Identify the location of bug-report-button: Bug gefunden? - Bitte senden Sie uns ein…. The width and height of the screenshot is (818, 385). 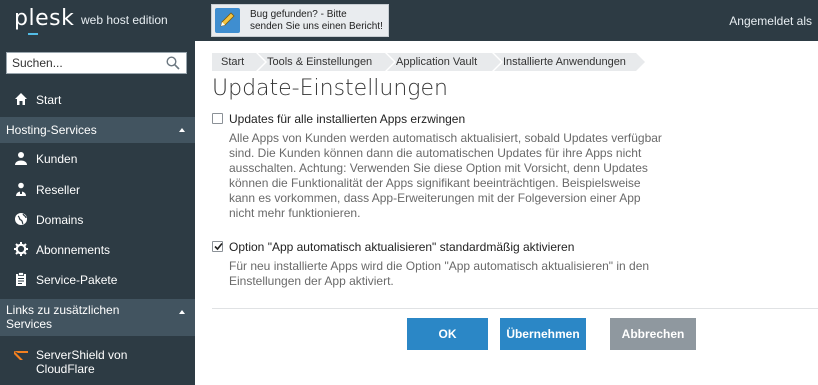
(300, 20).